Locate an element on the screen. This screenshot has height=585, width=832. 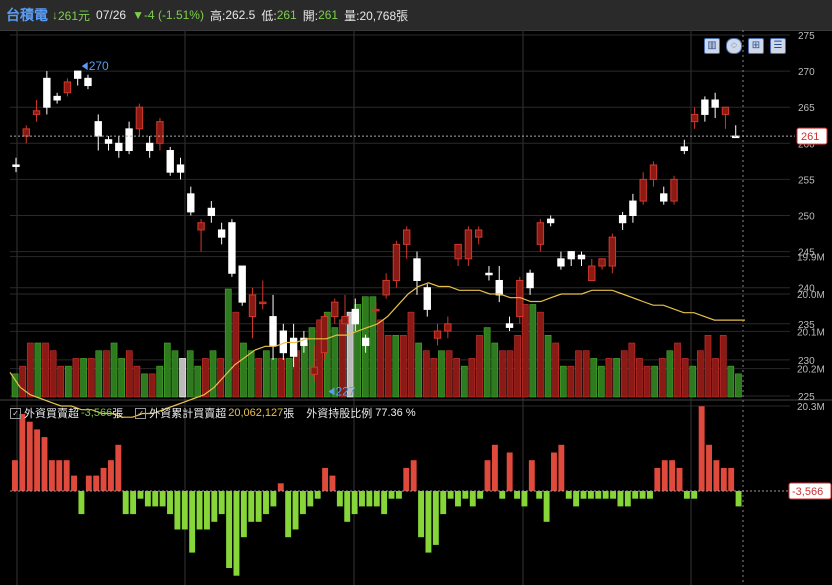
cum-toggle: ✓ 外資累計買賣超 20,062,127 張 is located at coordinates (214, 413).